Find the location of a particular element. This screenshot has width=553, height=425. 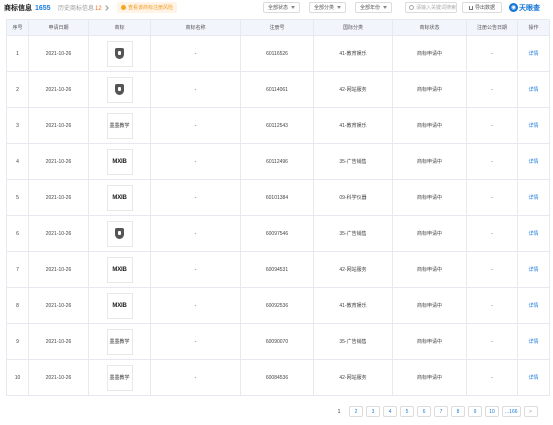

page-button: 5 is located at coordinates (407, 411).